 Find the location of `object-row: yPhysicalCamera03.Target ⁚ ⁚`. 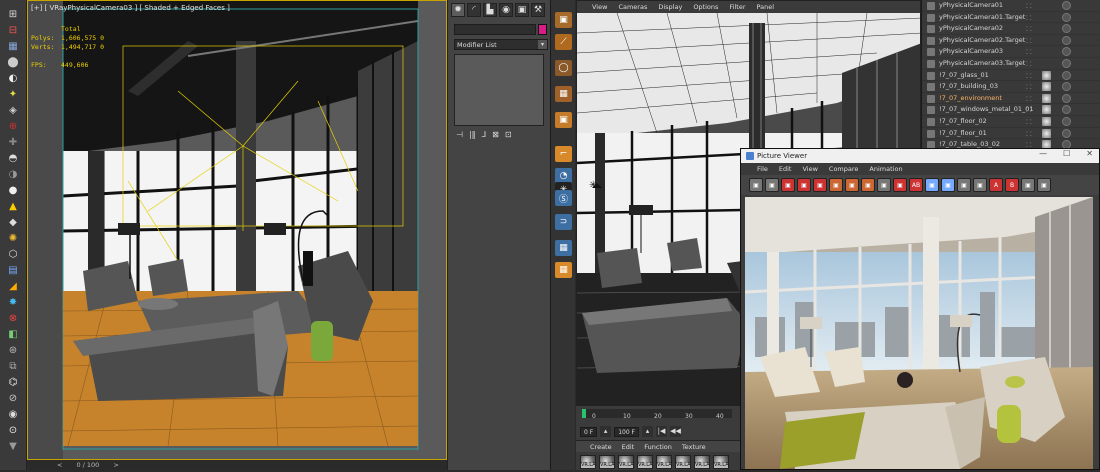

object-row: yPhysicalCamera03.Target ⁚ ⁚ is located at coordinates (1011, 64).